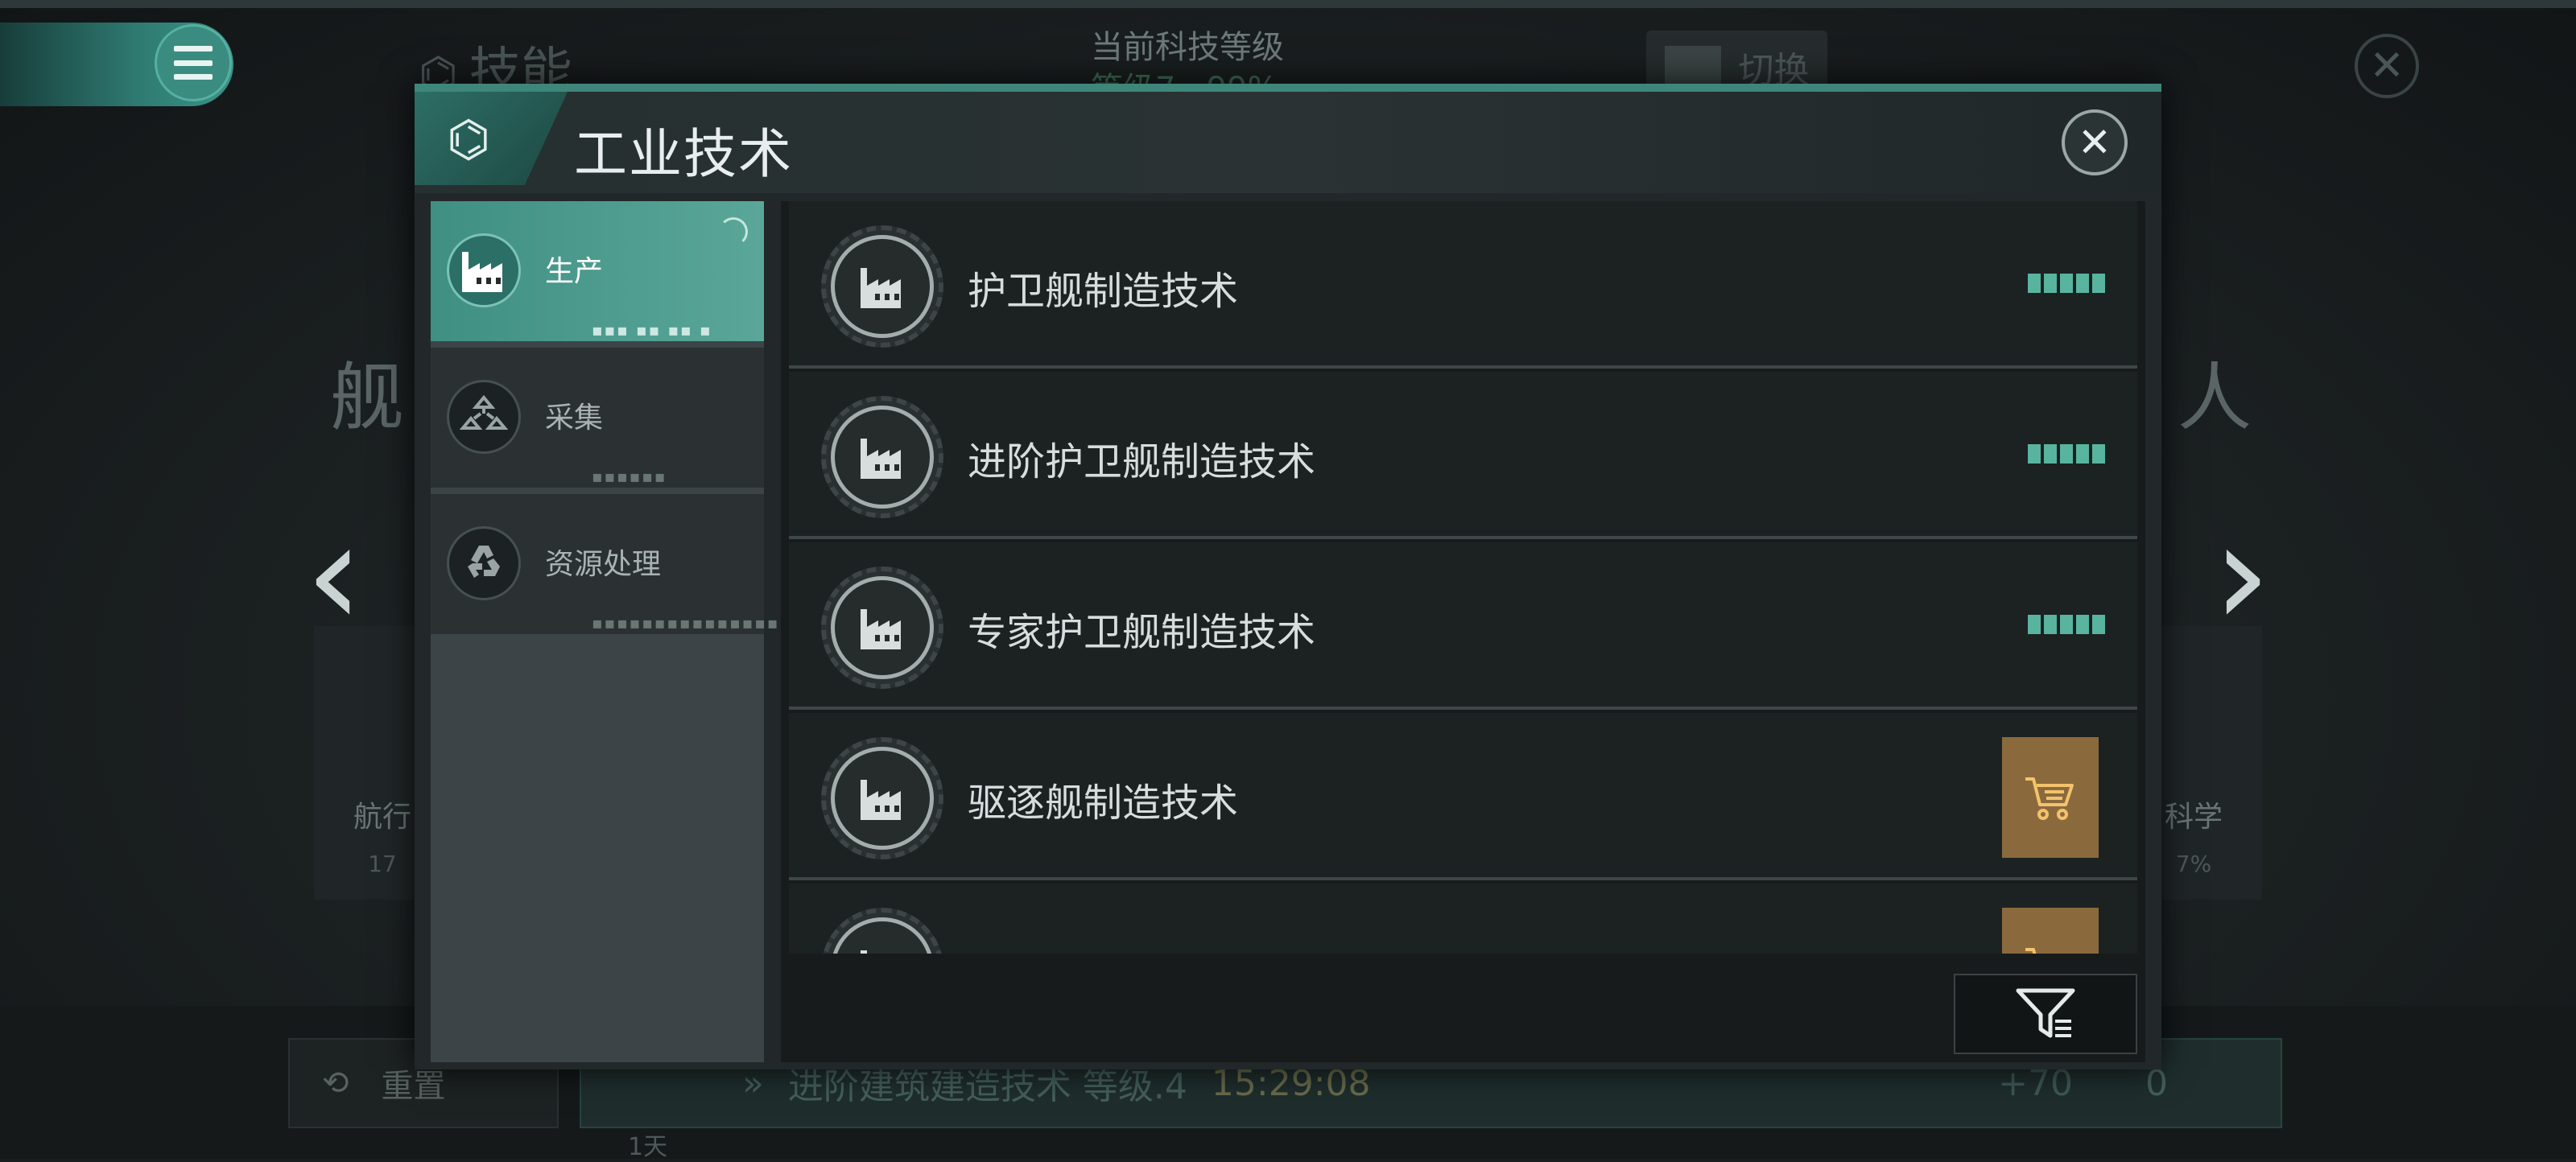  What do you see at coordinates (484, 563) in the screenshot?
I see `recycle-icon` at bounding box center [484, 563].